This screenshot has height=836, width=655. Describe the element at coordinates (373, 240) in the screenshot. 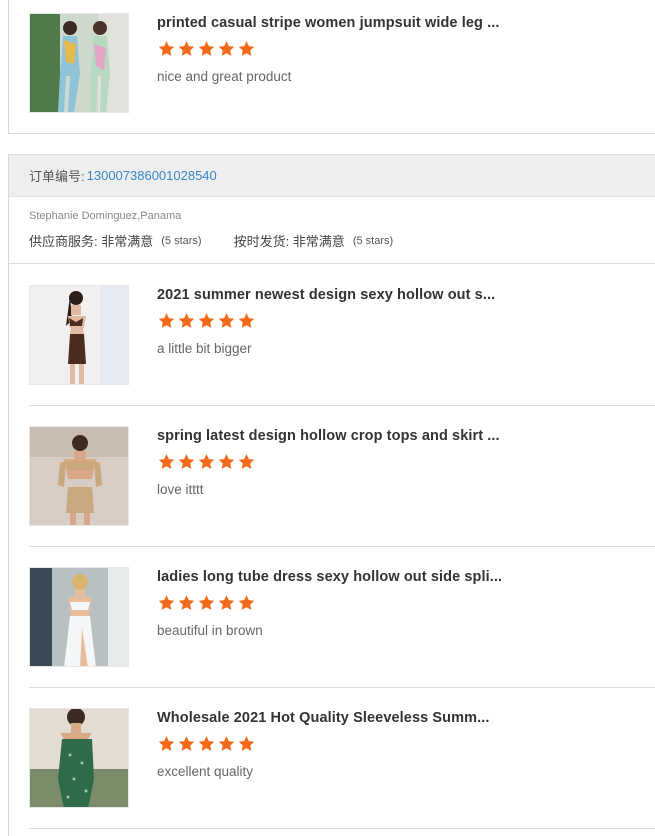

I see `shipping-stars: (5 stars)` at that location.